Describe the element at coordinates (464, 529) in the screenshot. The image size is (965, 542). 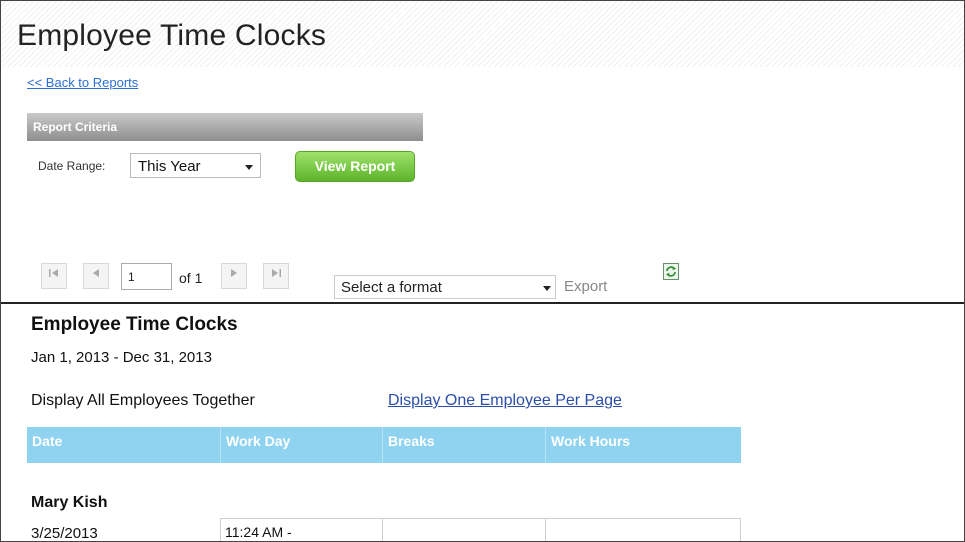
I see `cell-breaks` at that location.